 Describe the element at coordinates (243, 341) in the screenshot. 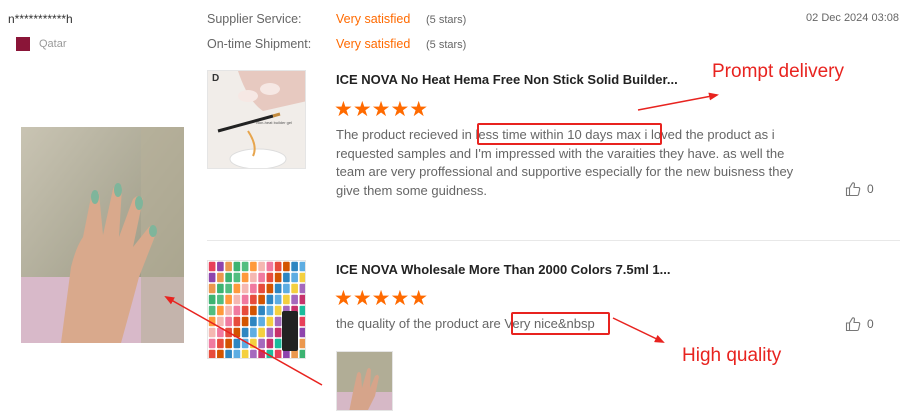

I see `arrow-to-reviewer-photo` at that location.